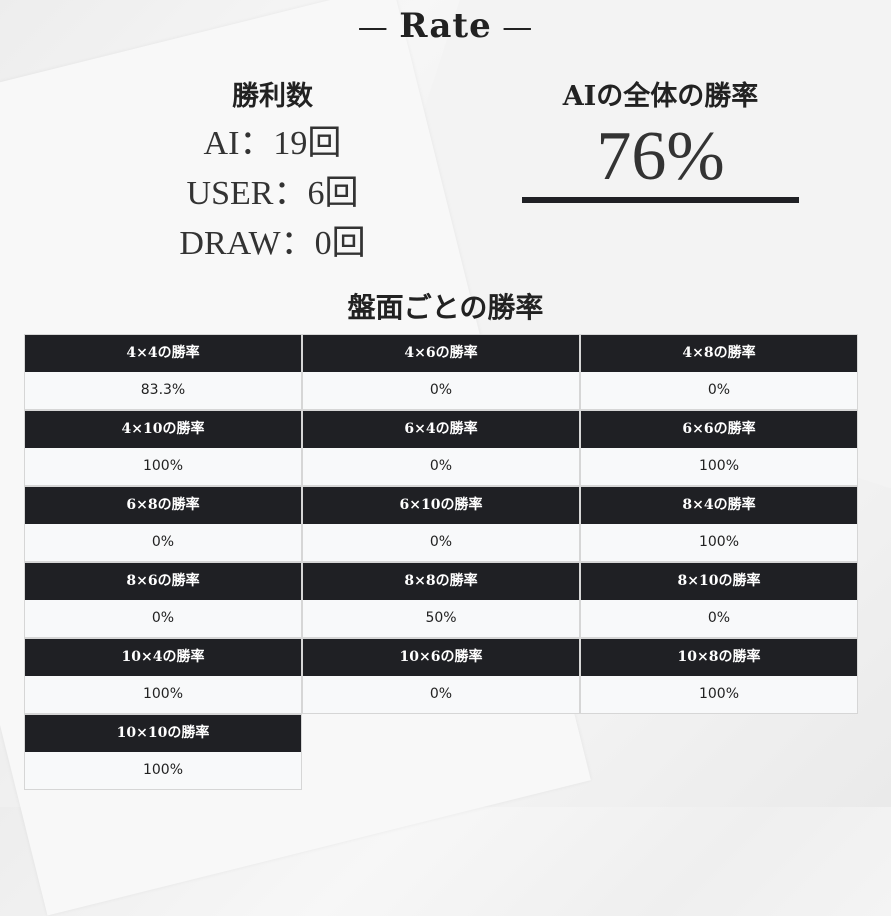 This screenshot has width=891, height=916. What do you see at coordinates (163, 390) in the screenshot?
I see `board-rate-value: 83.3%` at bounding box center [163, 390].